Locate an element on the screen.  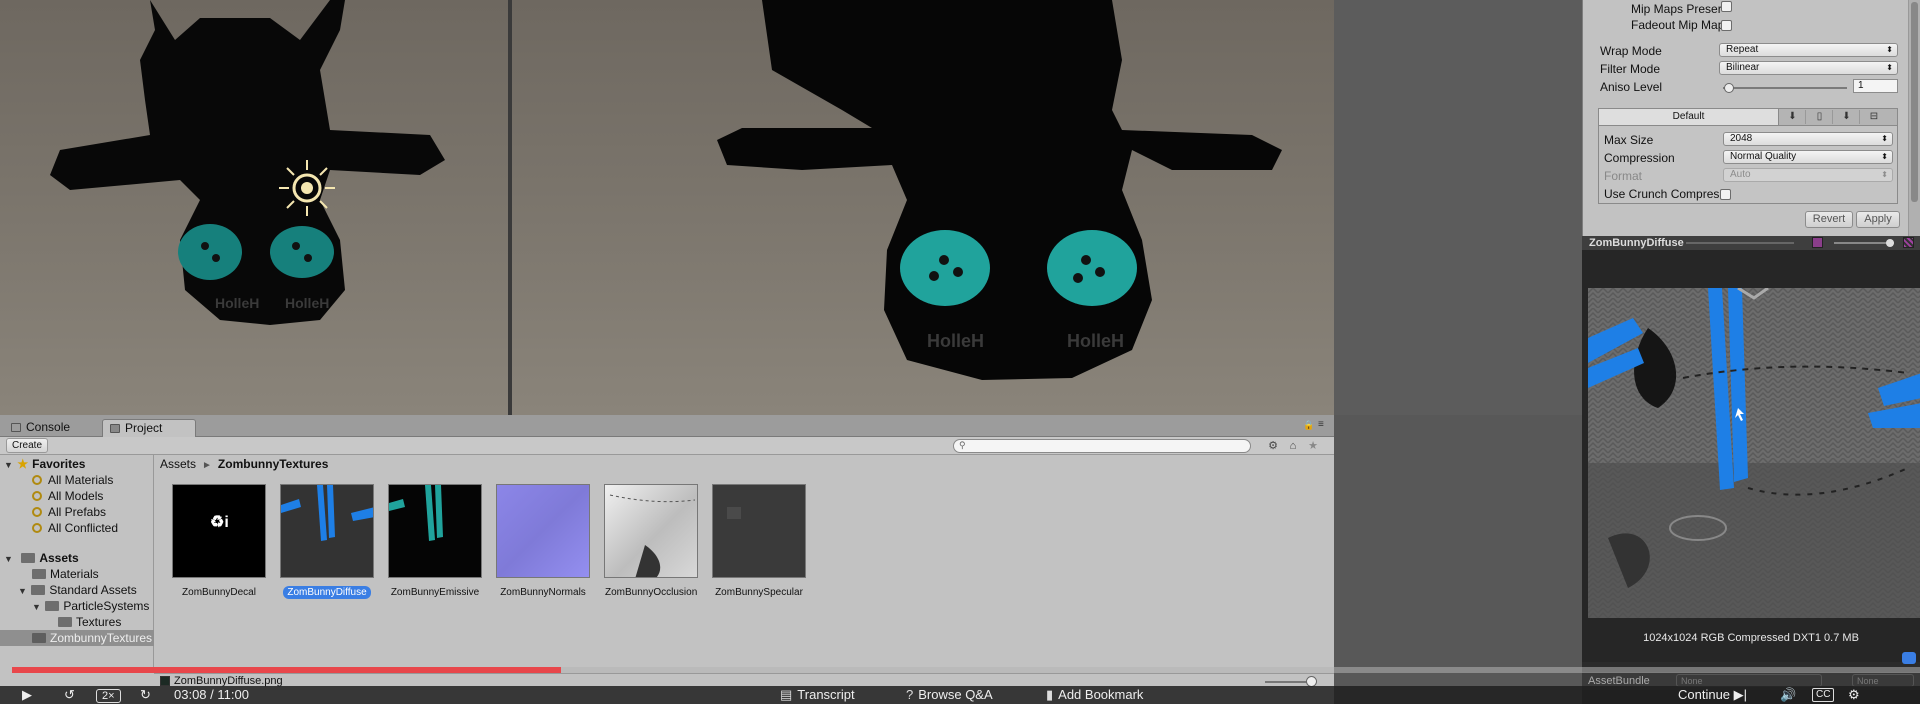
favorite-label: All Materials is located at coordinates (81, 480).